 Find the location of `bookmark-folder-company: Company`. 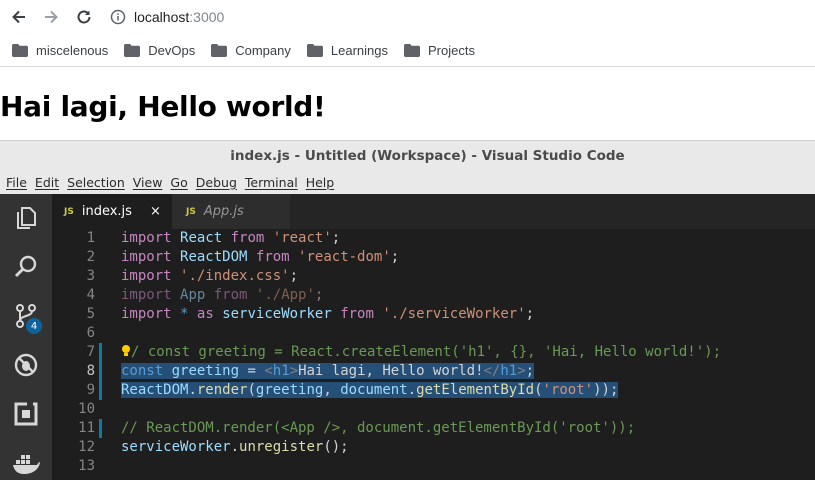

bookmark-folder-company: Company is located at coordinates (251, 50).